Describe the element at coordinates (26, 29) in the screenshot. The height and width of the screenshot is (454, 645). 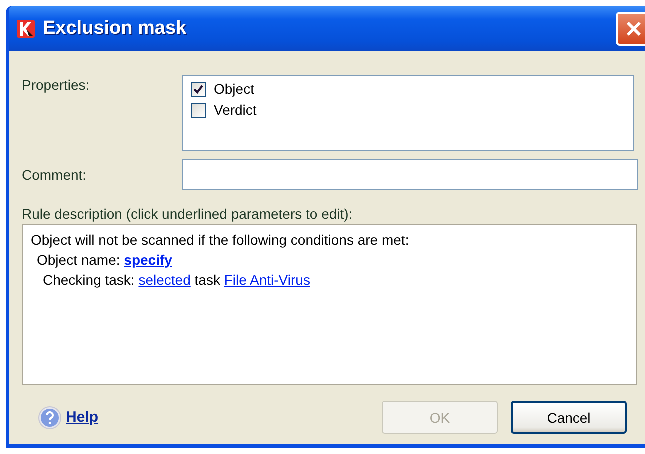
I see `logo-icon` at that location.